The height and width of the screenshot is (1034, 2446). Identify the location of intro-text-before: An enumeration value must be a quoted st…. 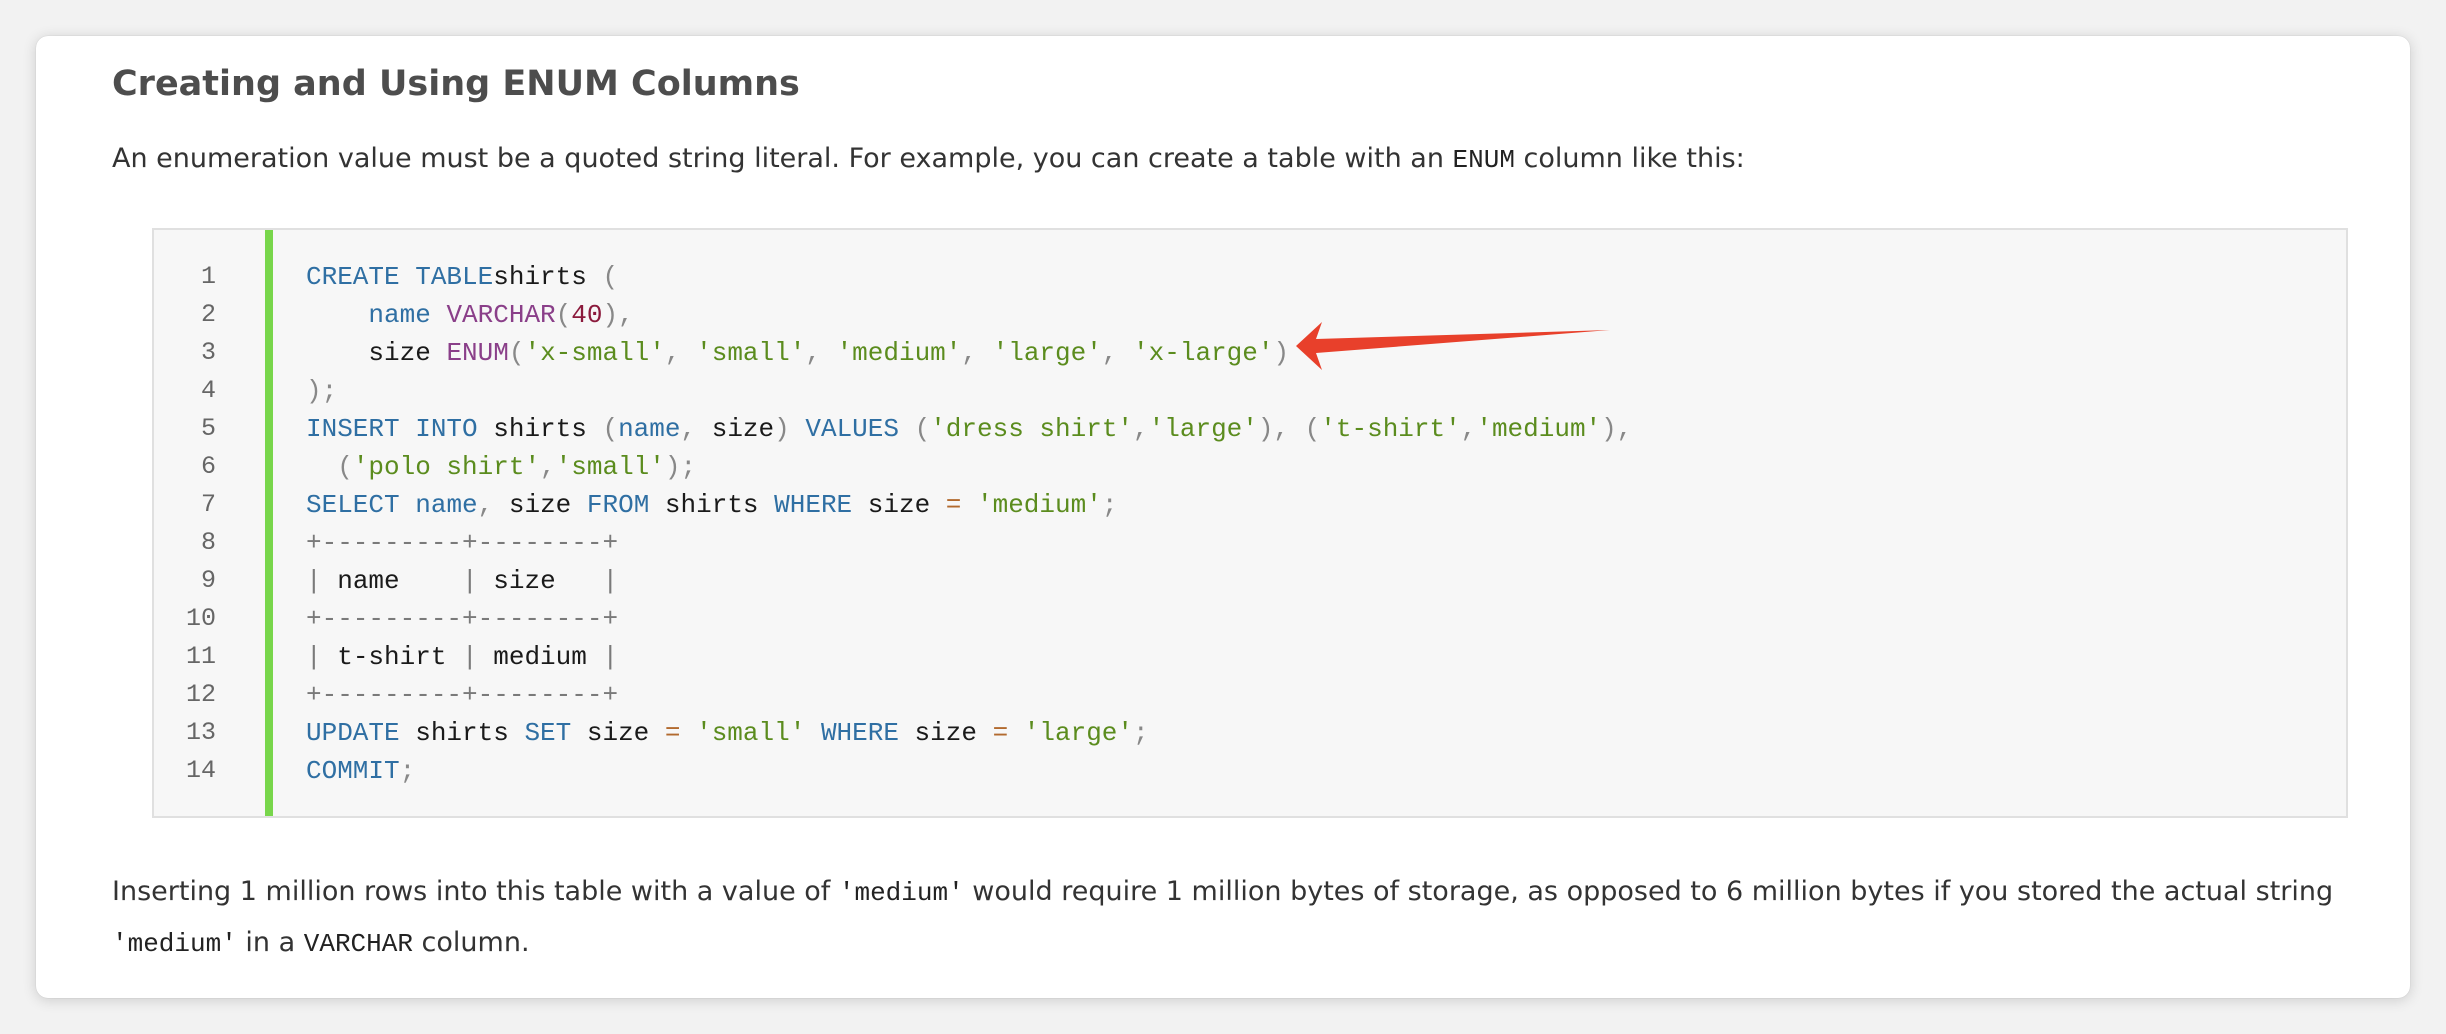
(782, 158).